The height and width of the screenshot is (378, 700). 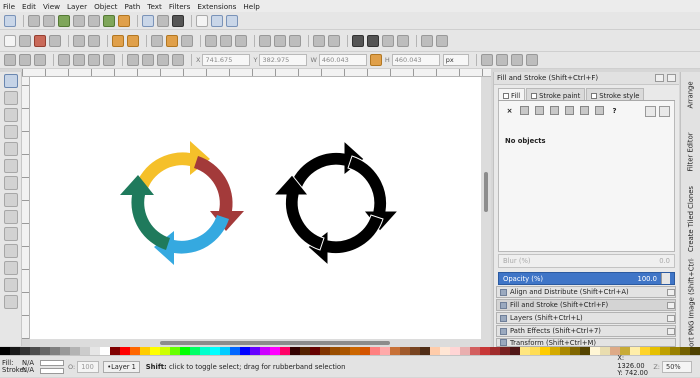 I want to click on opacity-value: 100.0, so click(x=647, y=279).